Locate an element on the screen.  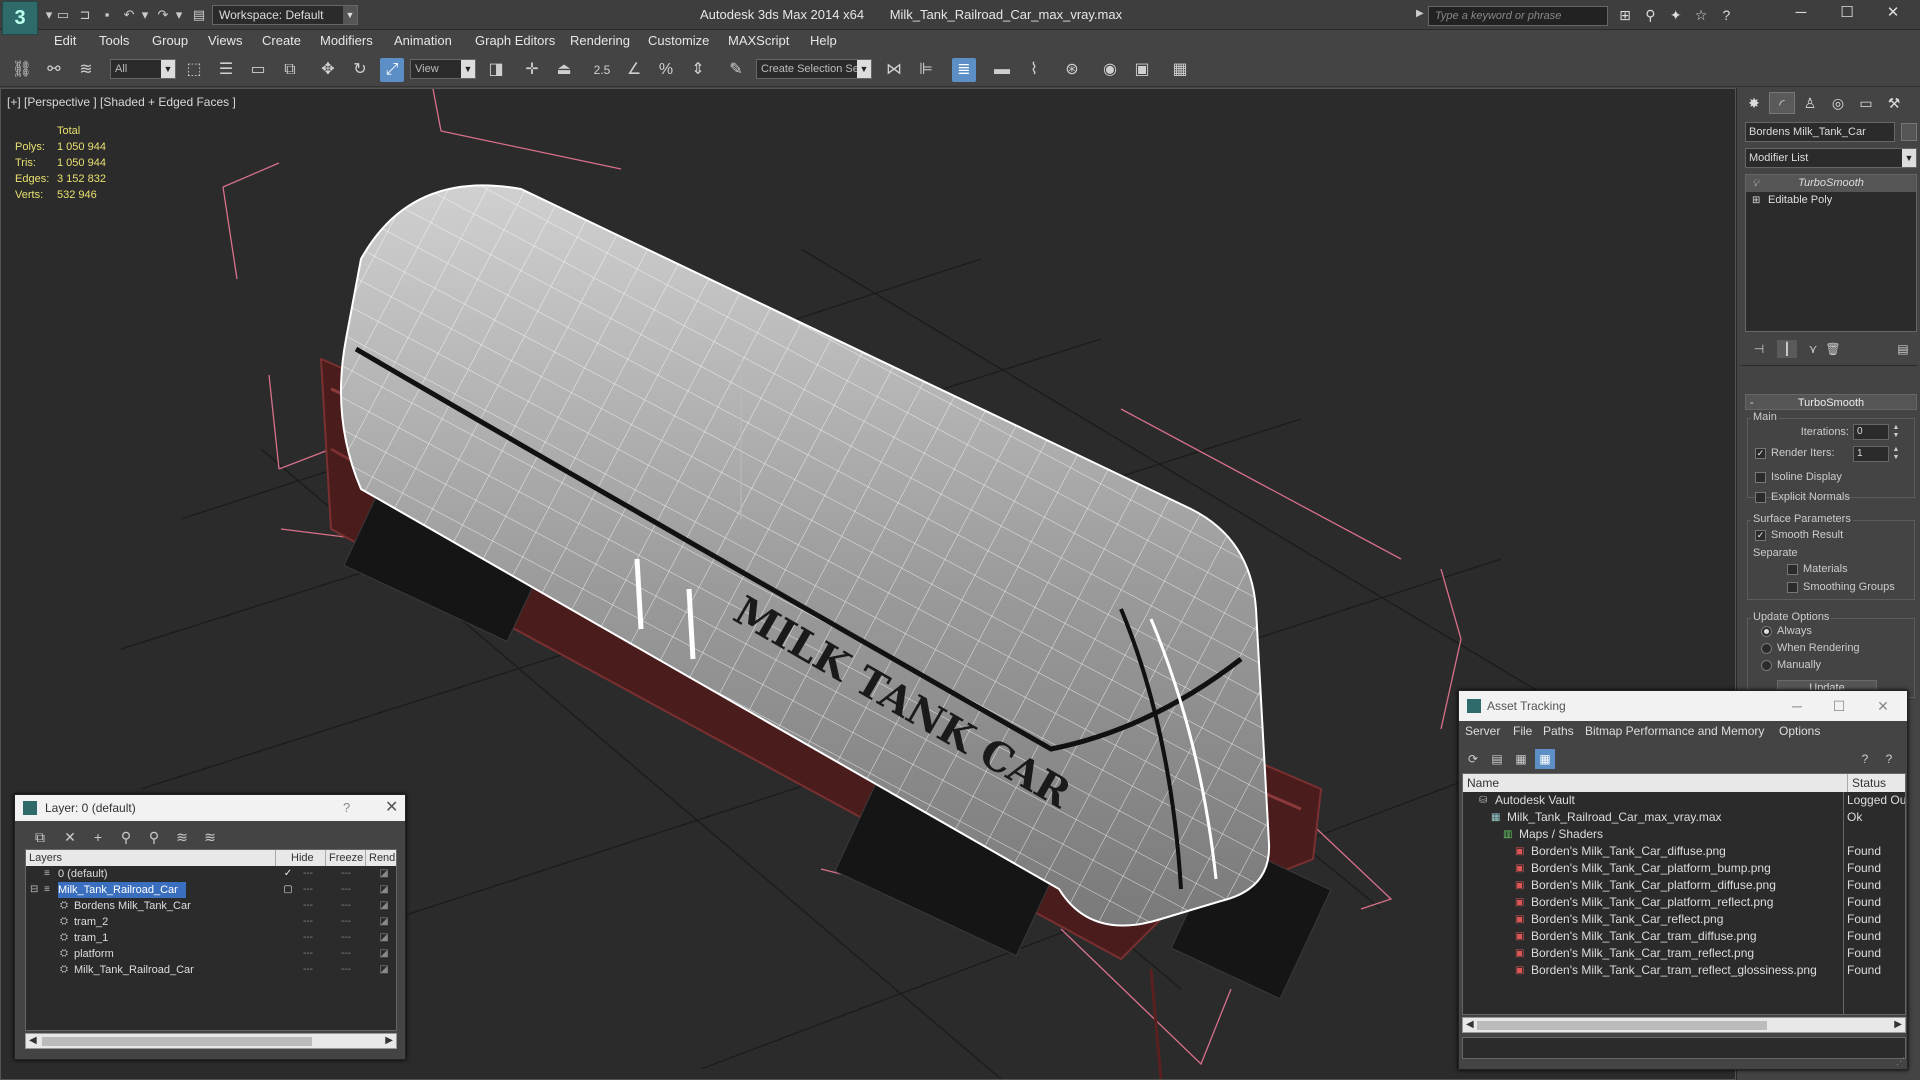
layer-window-titlebar: Layer: 0 (default) ? ✕ is located at coordinates (210, 808).